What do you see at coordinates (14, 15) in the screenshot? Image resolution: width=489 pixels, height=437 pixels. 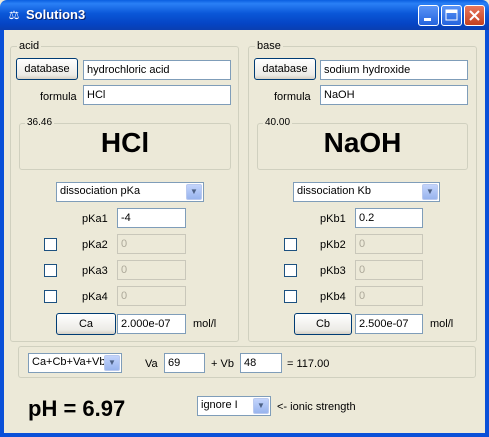 I see `scales-icon: ⚖` at bounding box center [14, 15].